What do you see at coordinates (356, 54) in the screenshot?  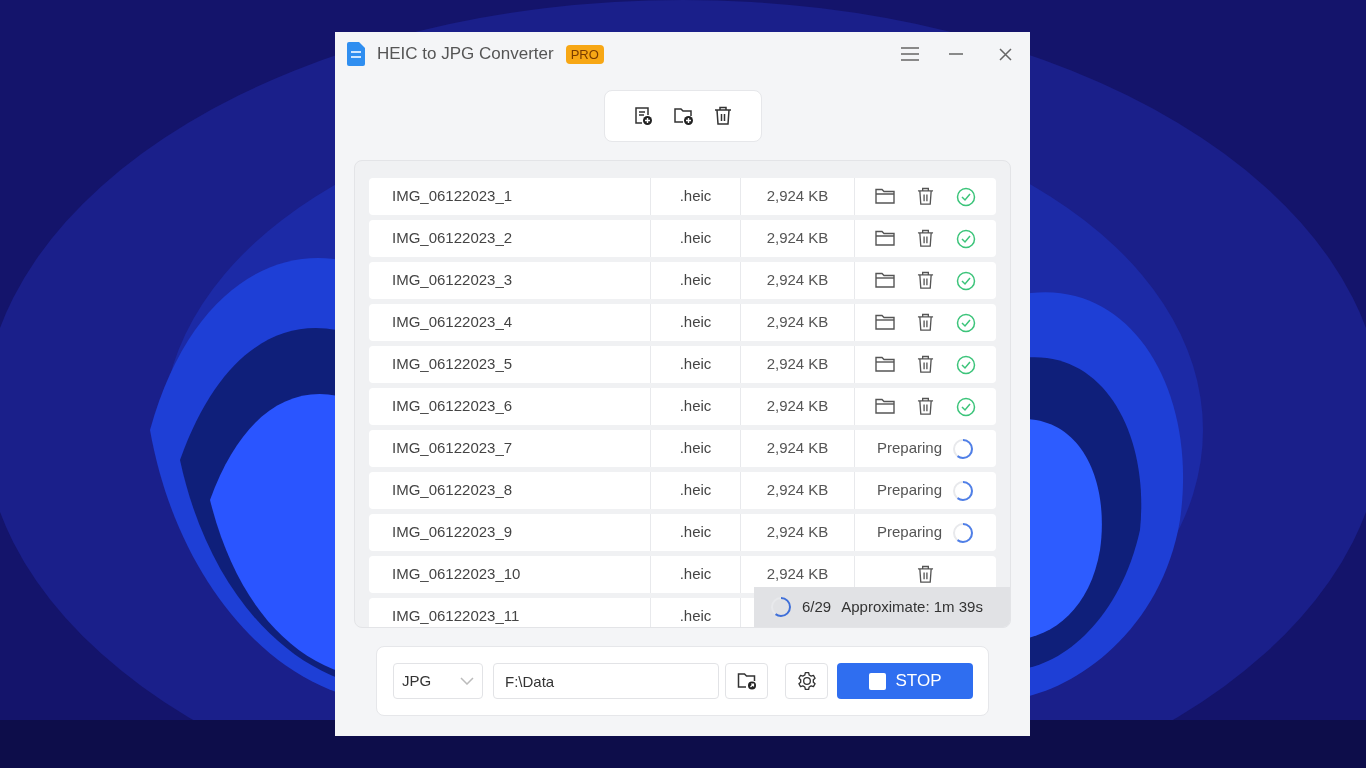 I see `app-logo-icon` at bounding box center [356, 54].